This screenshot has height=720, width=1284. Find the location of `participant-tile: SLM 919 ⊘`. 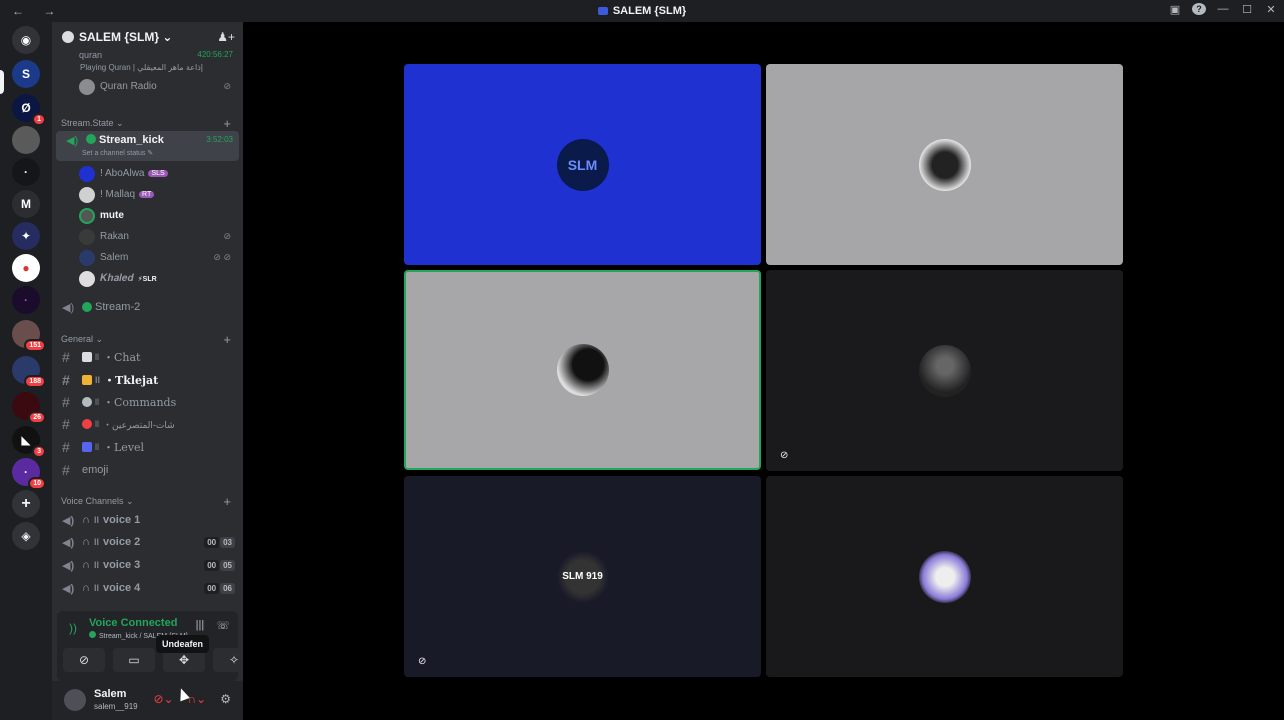

participant-tile: SLM 919 ⊘ is located at coordinates (582, 576).